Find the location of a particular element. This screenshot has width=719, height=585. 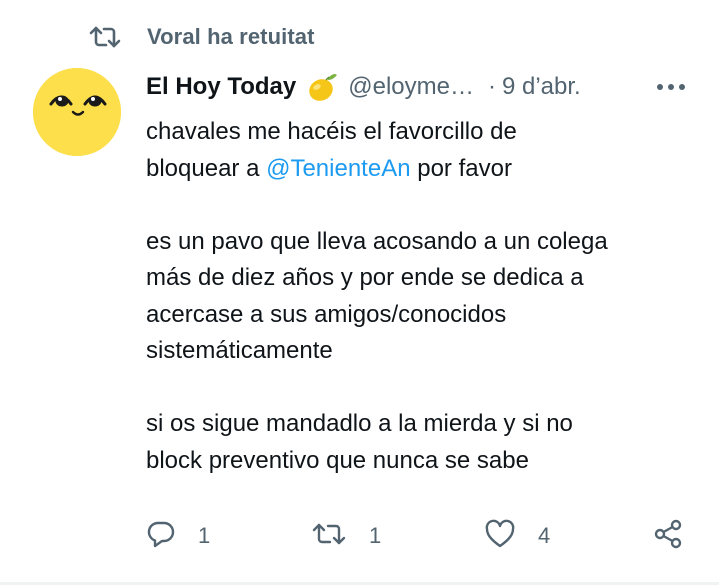

more-options-icon is located at coordinates (671, 87).